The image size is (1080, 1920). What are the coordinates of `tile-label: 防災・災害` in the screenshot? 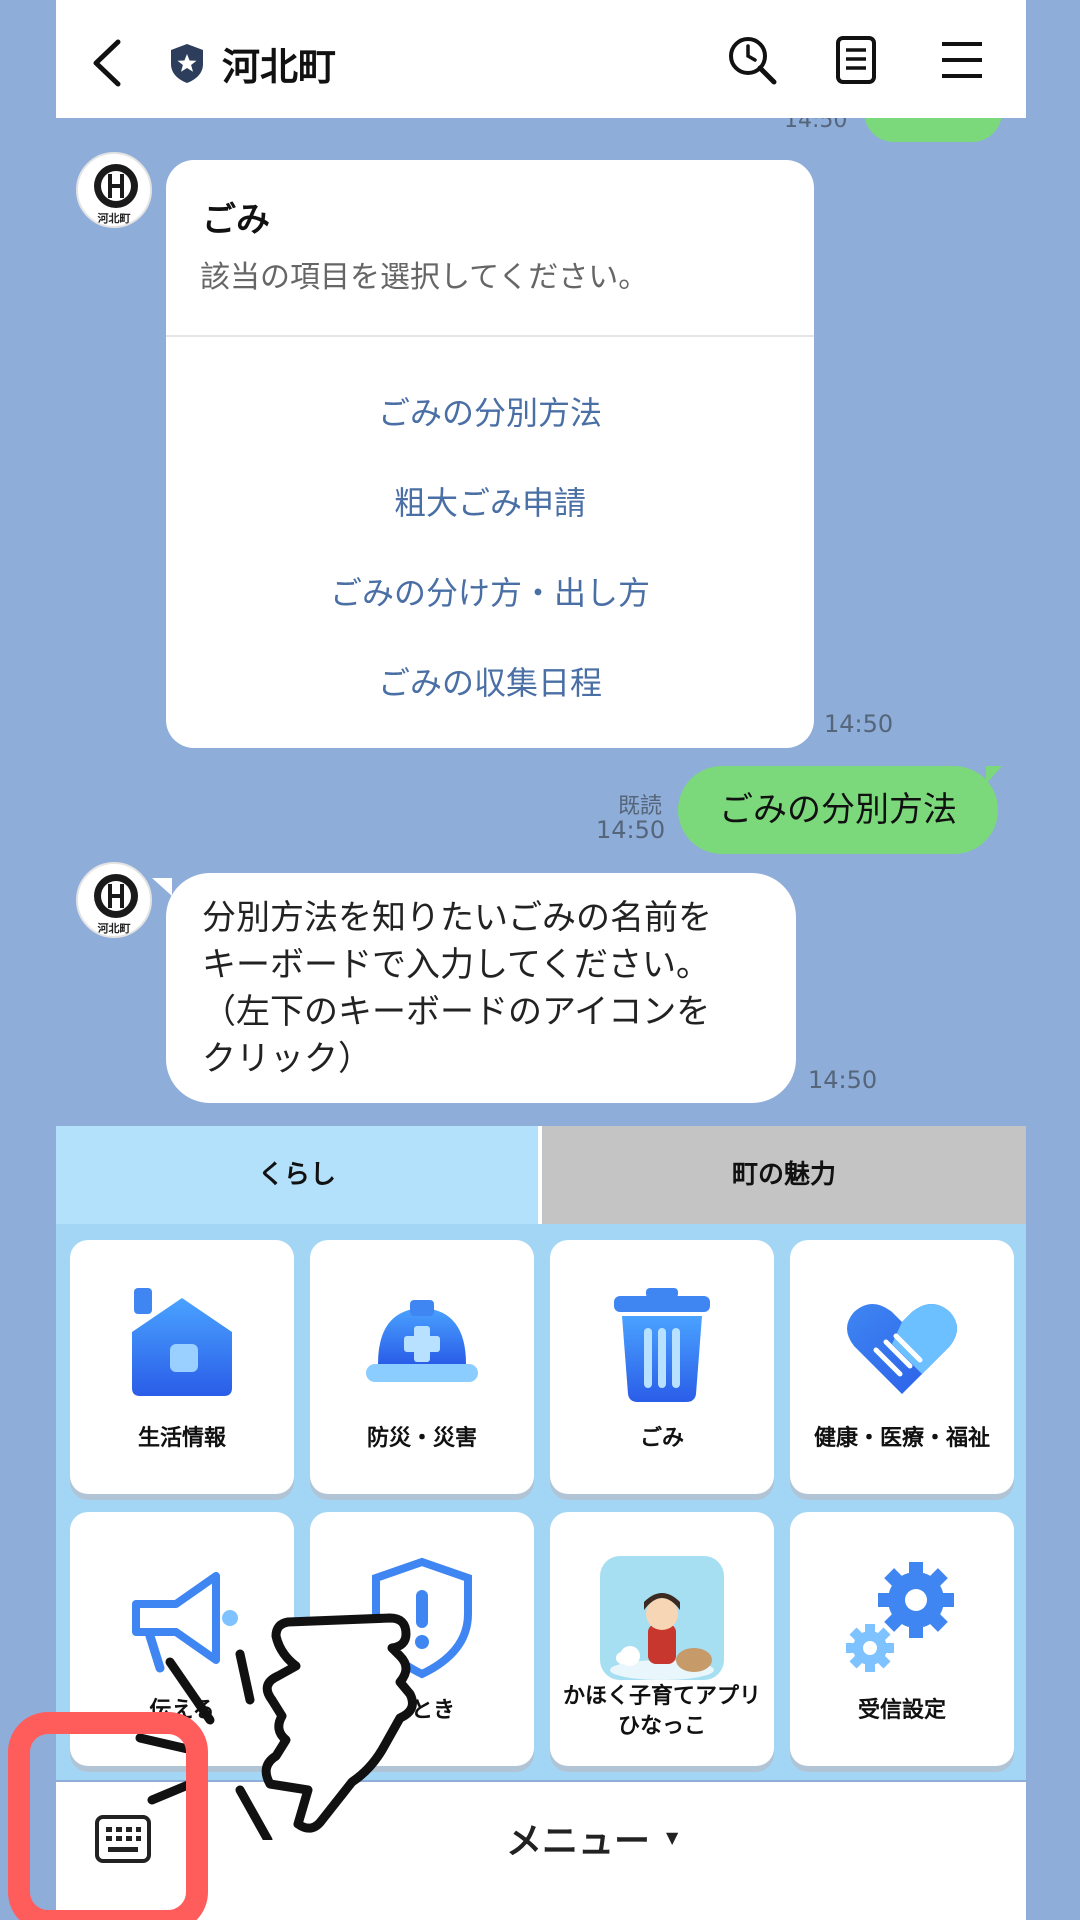 It's located at (421, 1438).